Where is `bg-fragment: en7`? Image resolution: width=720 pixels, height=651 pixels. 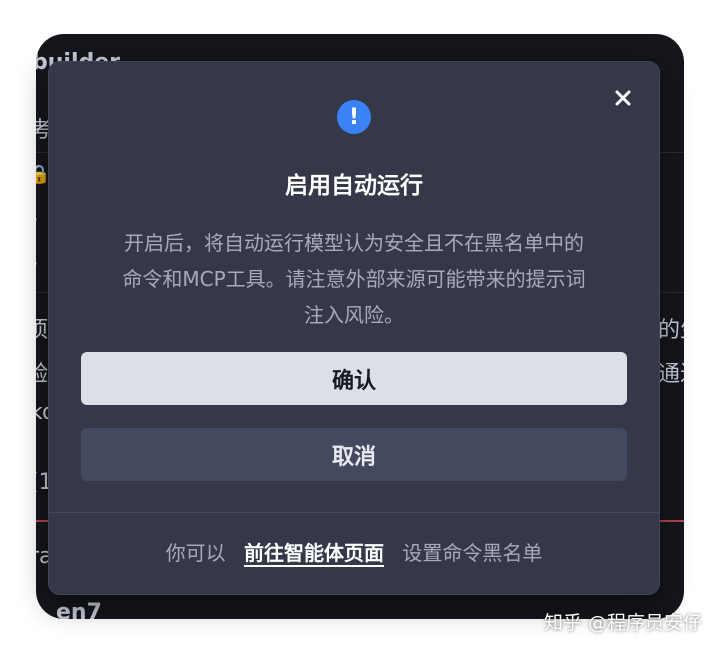 bg-fragment: en7 is located at coordinates (79, 609).